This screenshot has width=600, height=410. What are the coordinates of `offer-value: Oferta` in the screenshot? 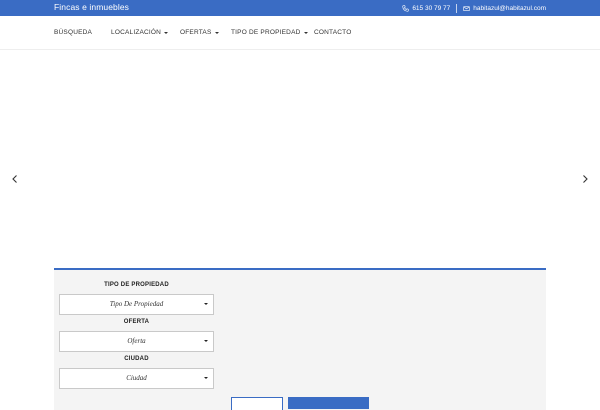 It's located at (136, 341).